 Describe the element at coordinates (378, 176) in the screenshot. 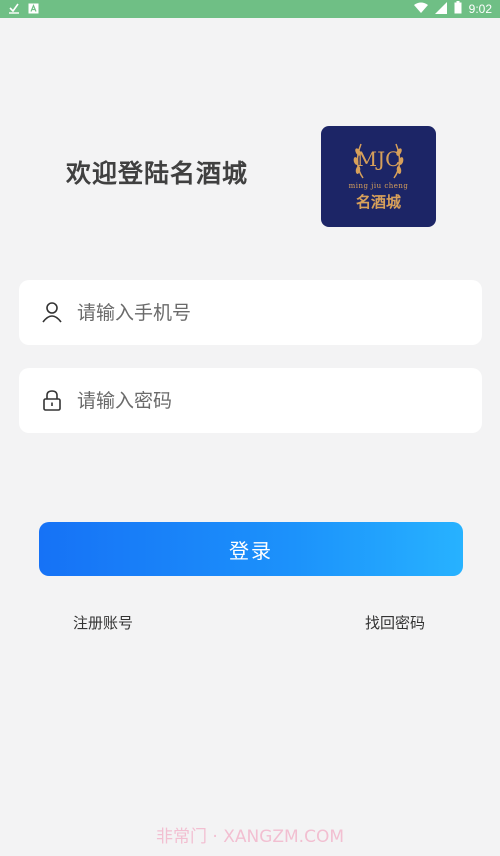

I see `brand-logo: MJC ming jiu cheng 名酒城` at that location.